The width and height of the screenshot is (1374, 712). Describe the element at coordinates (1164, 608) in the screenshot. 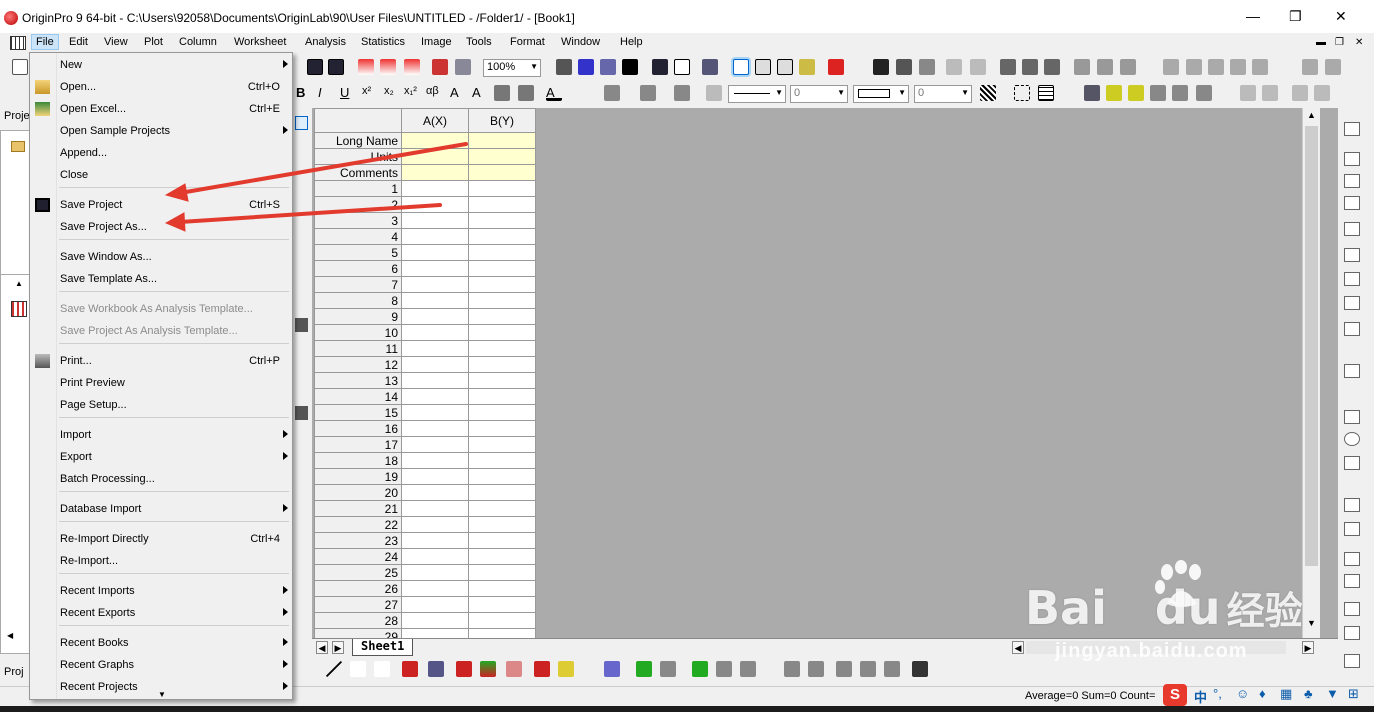

I see `watermark-brand: Bai du 经验` at that location.